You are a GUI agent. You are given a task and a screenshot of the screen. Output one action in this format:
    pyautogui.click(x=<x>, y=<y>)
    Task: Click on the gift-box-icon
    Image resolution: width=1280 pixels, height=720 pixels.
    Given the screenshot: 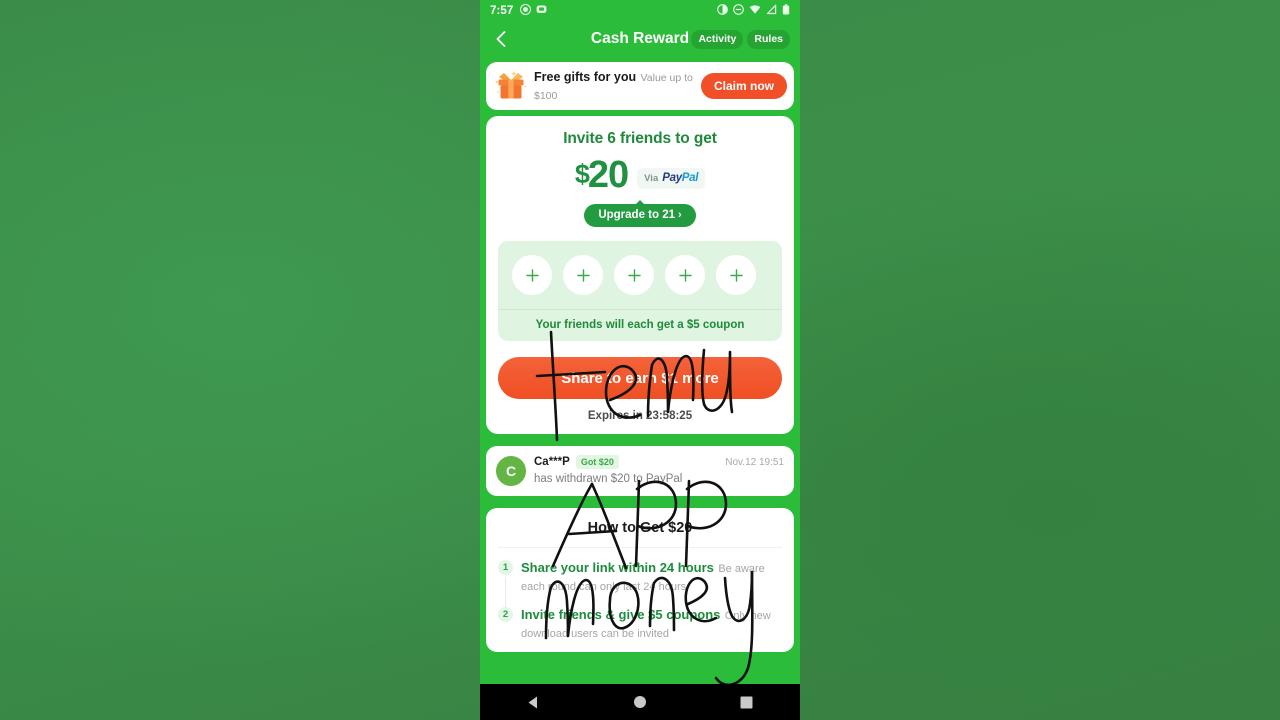 What is the action you would take?
    pyautogui.click(x=511, y=86)
    